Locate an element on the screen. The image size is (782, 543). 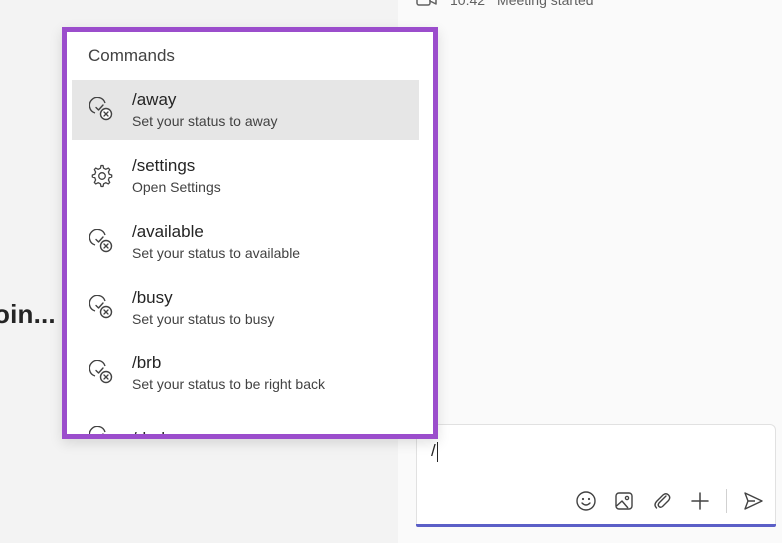
command-item-away: /away Set your status to away is located at coordinates (245, 110).